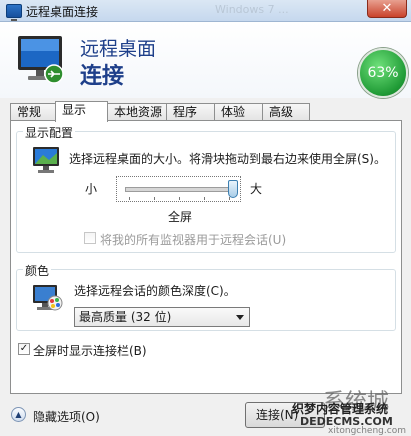 This screenshot has height=436, width=411. What do you see at coordinates (102, 76) in the screenshot?
I see `header-title-line2: 连接` at bounding box center [102, 76].